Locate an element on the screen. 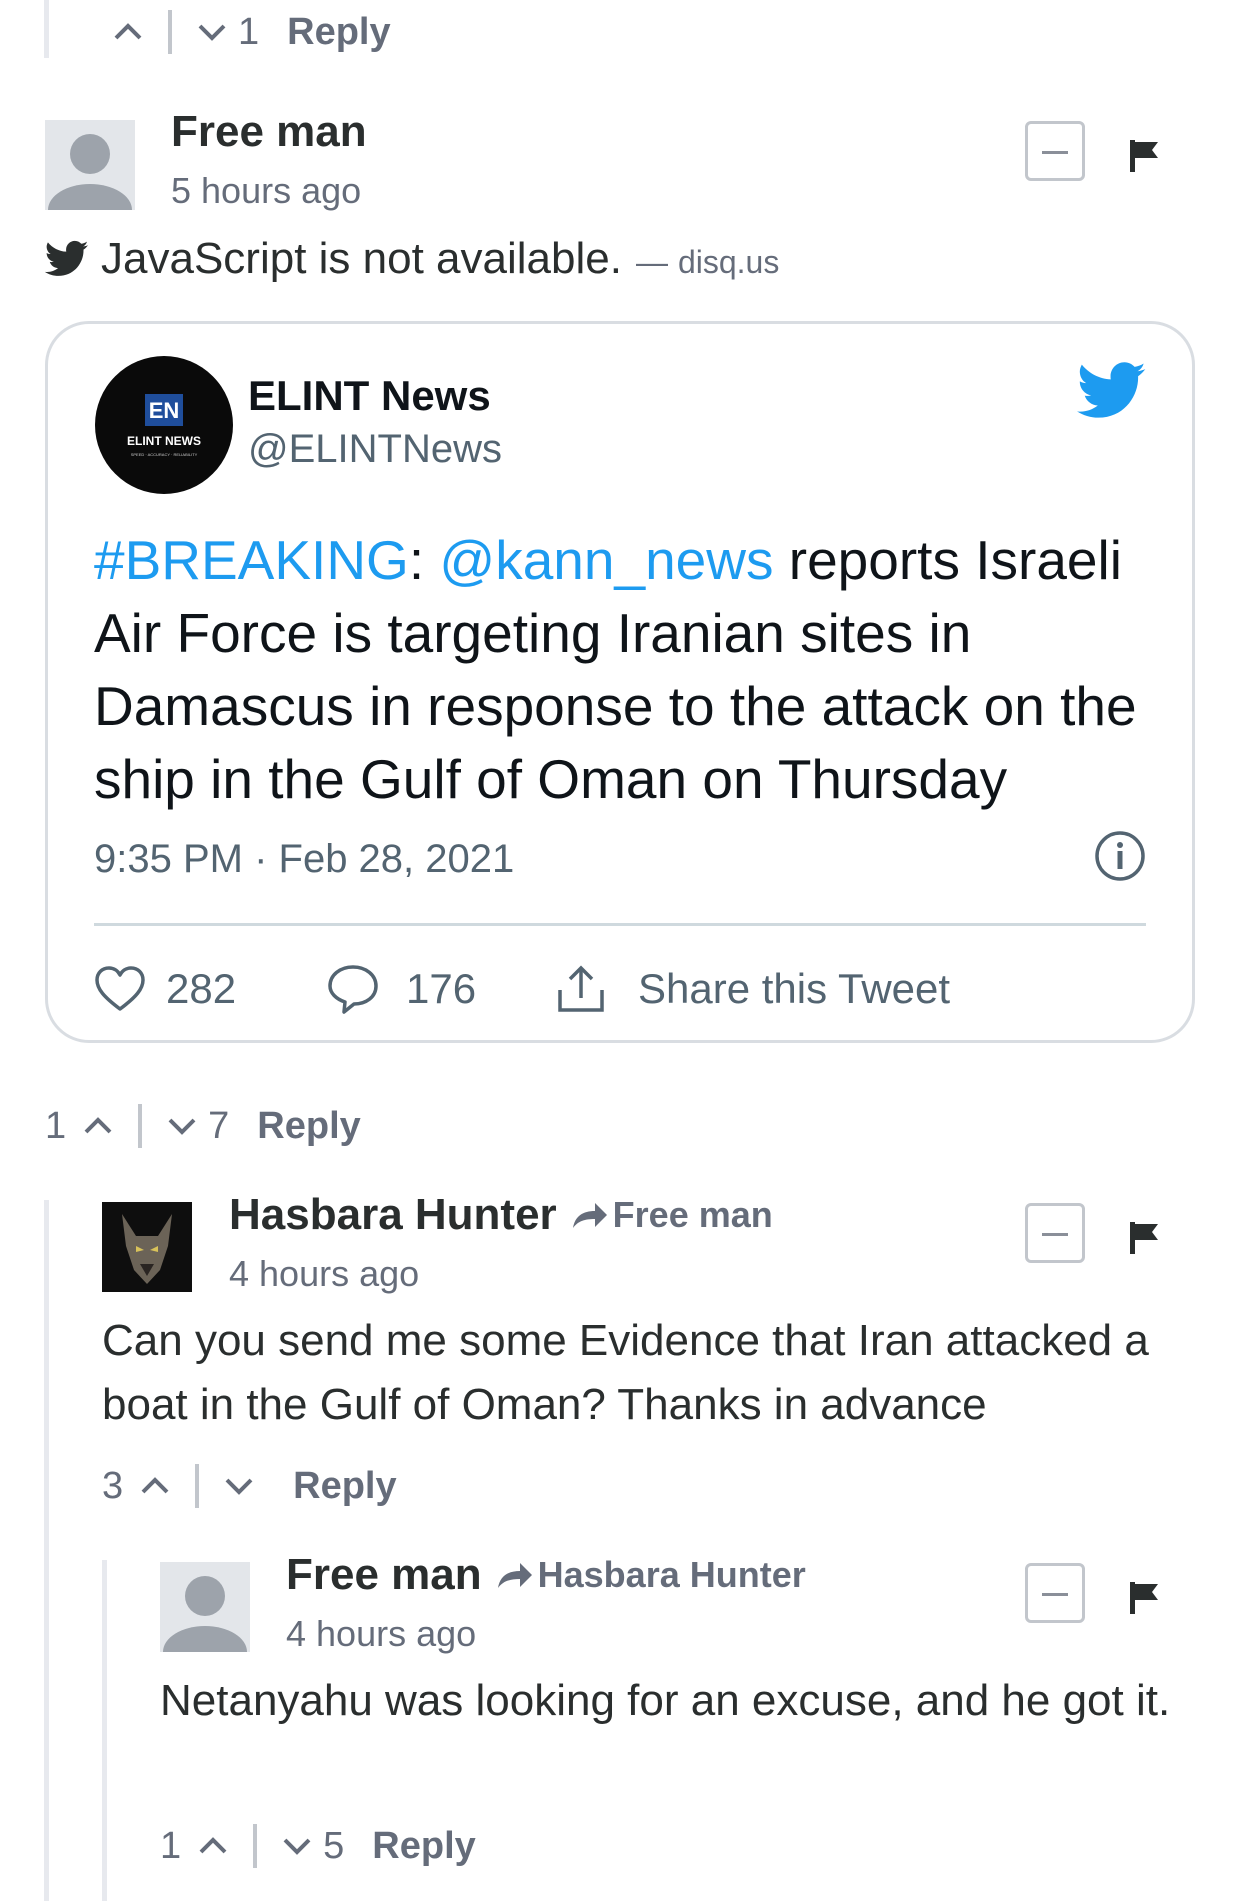  share-action: Share this Tweet is located at coordinates (752, 989).